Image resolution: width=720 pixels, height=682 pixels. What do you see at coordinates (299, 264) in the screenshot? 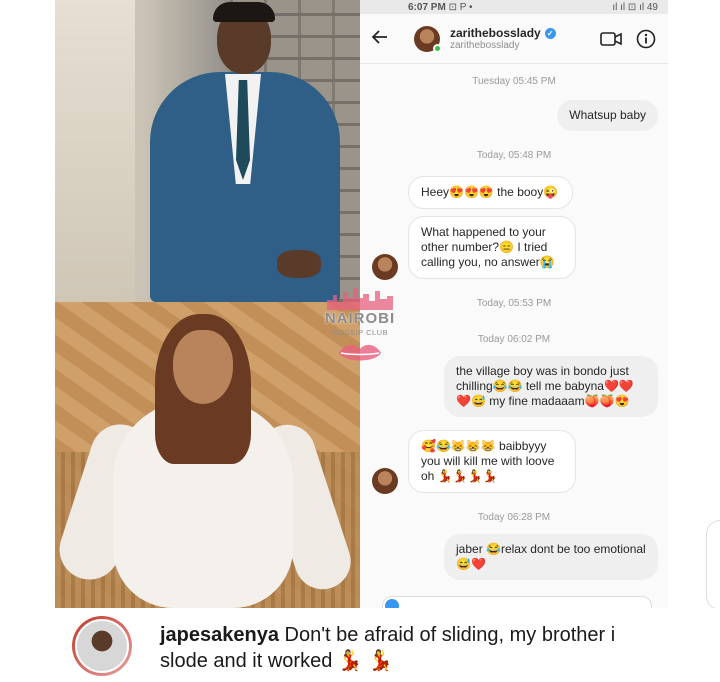
I see `man-hand` at bounding box center [299, 264].